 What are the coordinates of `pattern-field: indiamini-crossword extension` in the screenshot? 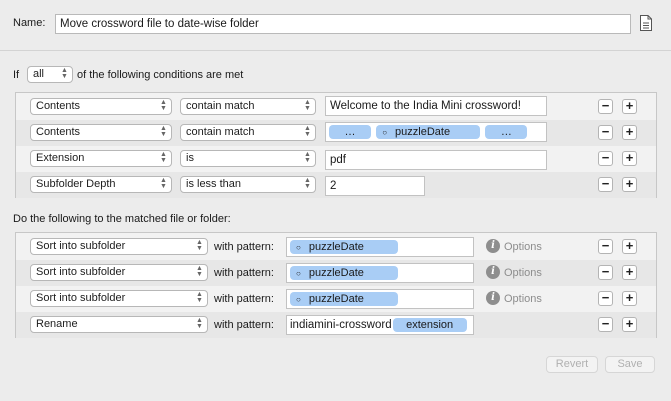 It's located at (380, 325).